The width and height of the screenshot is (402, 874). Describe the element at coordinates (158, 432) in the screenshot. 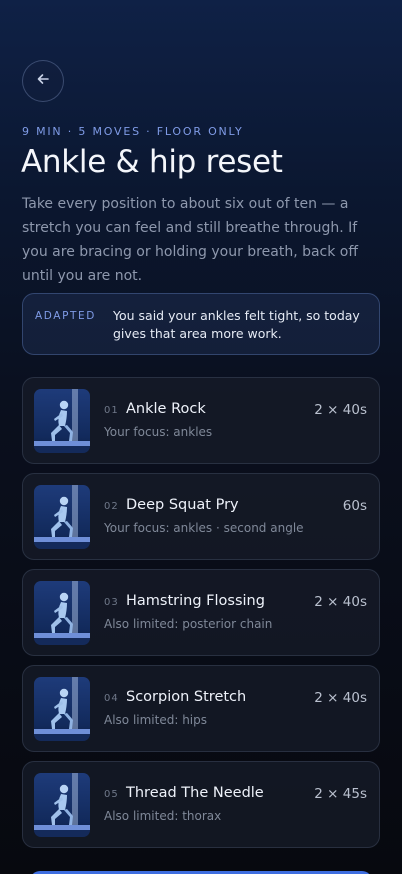

I see `move-note: Your focus: ankles` at that location.